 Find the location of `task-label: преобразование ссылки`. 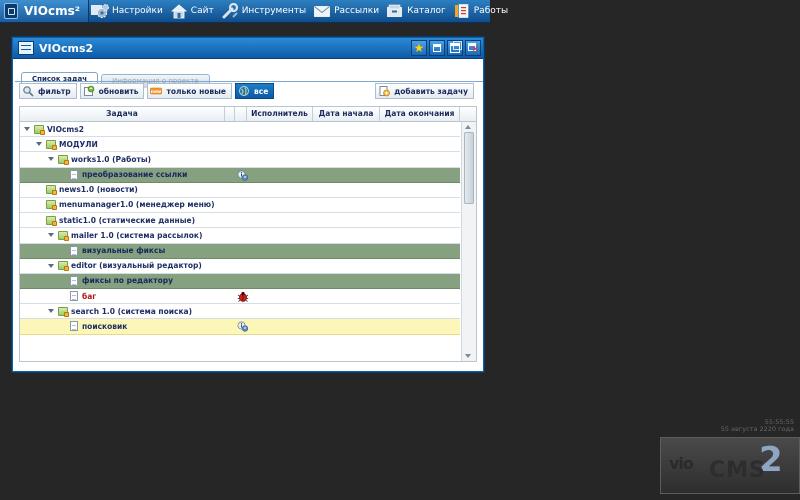

task-label: преобразование ссылки is located at coordinates (135, 175).